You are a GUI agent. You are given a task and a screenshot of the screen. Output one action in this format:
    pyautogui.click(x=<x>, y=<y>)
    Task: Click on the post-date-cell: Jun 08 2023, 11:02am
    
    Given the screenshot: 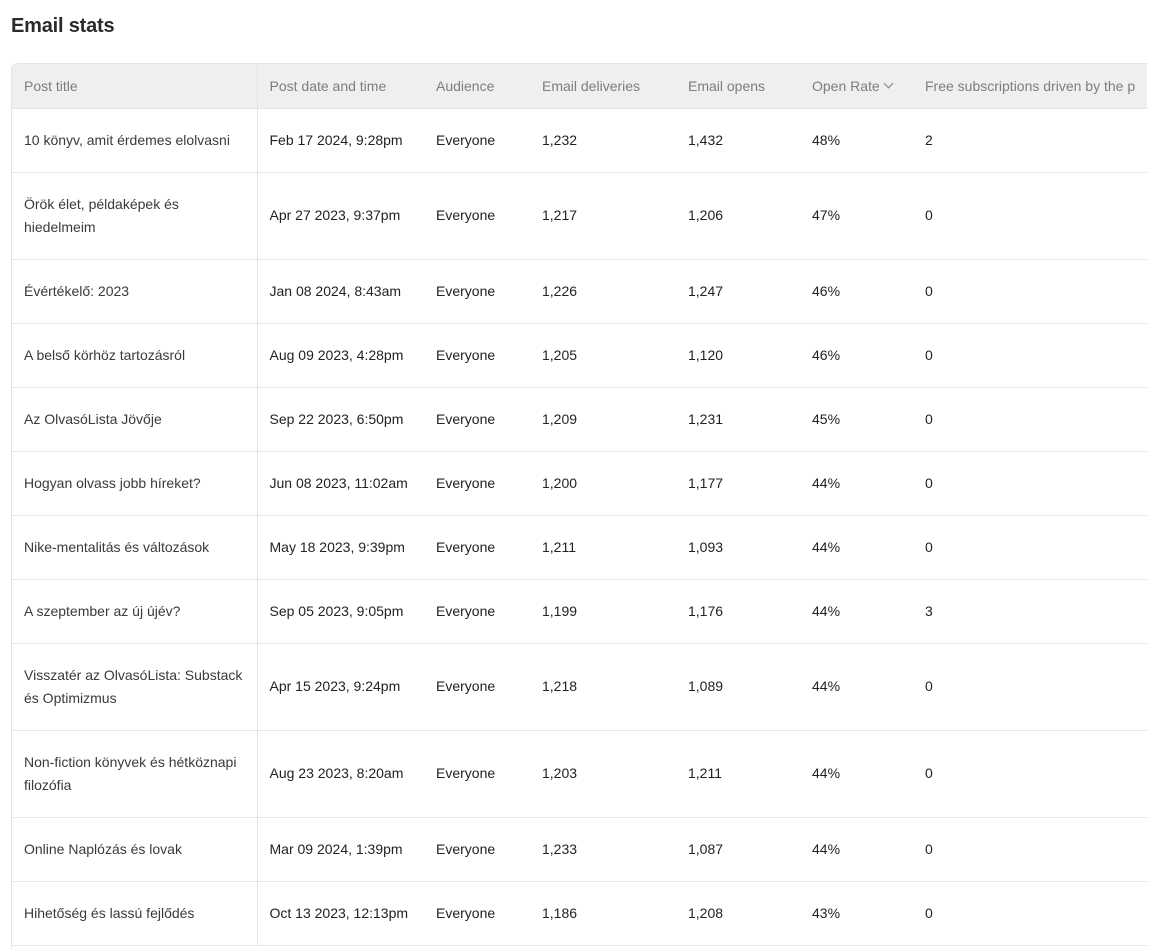 What is the action you would take?
    pyautogui.click(x=340, y=483)
    